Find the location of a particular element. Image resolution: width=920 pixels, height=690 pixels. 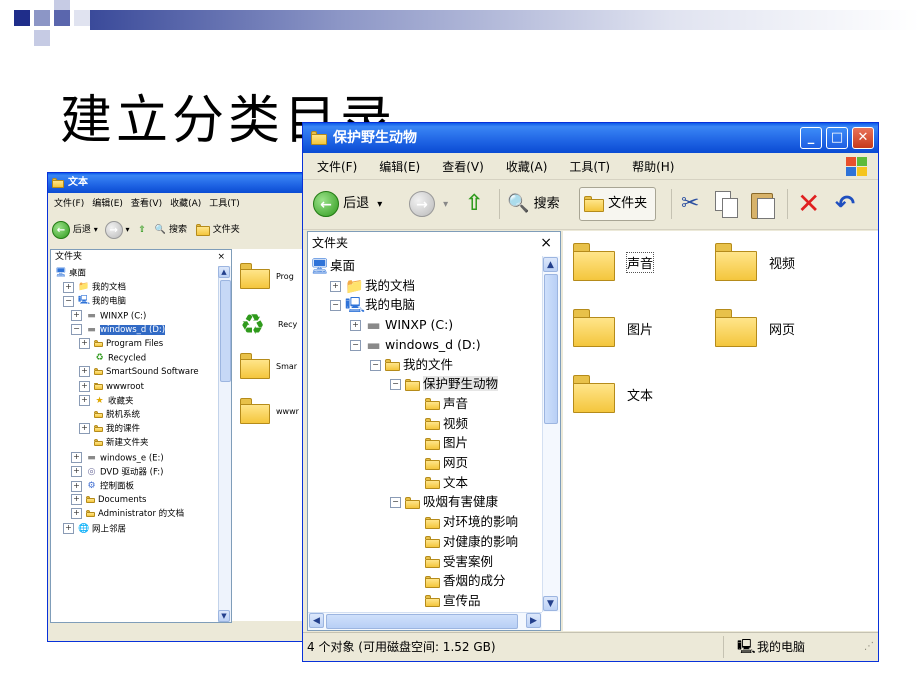

tree-item: − ▬ windows_d (D:) is located at coordinates (118, 330).